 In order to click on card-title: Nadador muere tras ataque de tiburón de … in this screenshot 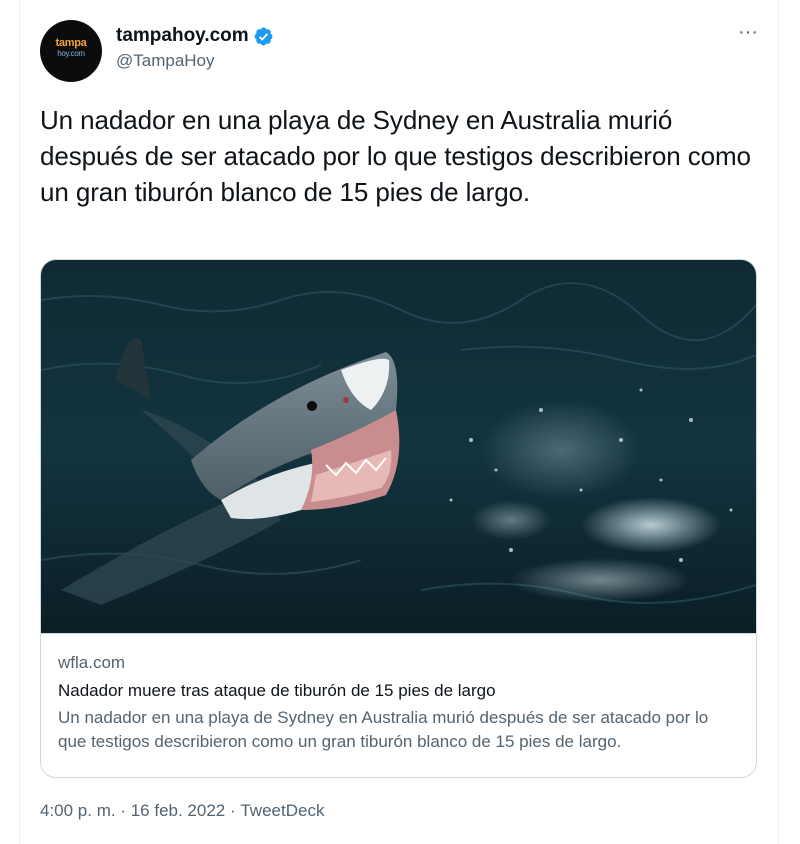, I will do `click(277, 690)`.